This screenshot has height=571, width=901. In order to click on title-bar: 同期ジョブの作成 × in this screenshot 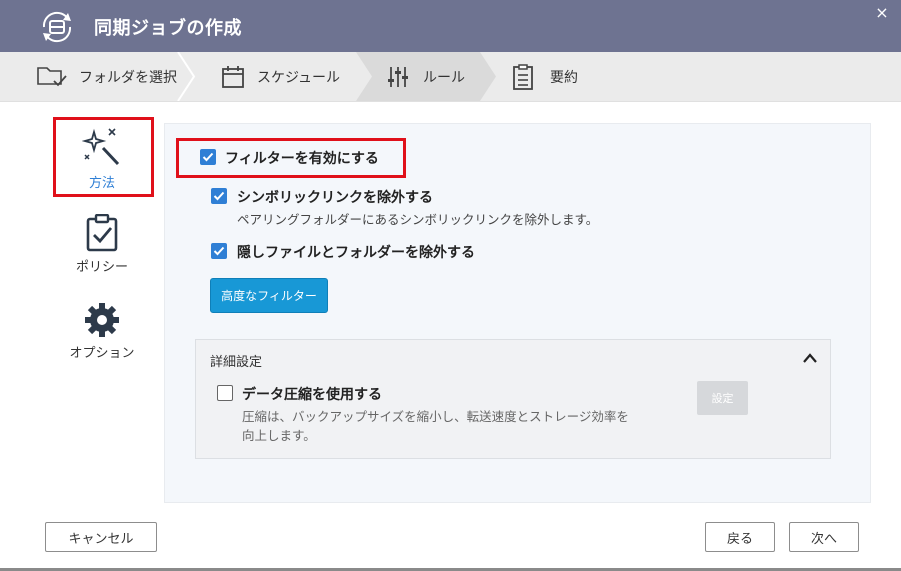, I will do `click(450, 26)`.